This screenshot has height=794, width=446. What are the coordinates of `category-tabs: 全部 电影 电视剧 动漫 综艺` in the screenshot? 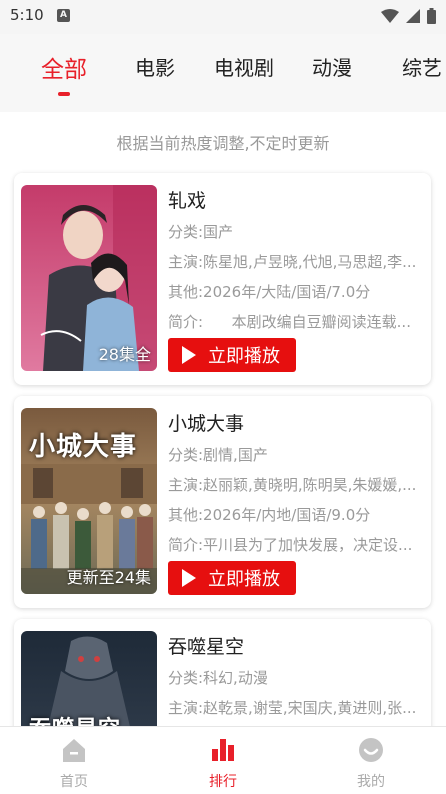 It's located at (223, 73).